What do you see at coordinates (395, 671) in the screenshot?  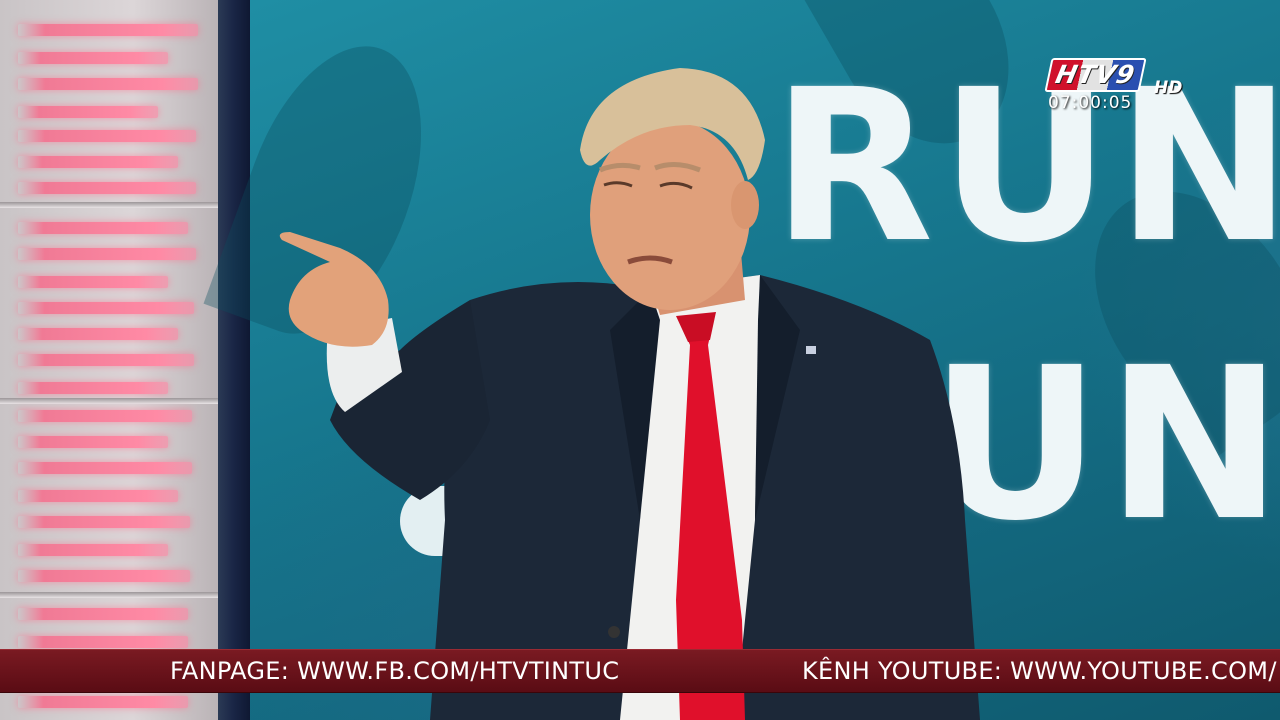 I see `ticker-item-fanpage: FANPAGE: WWW.FB.COM/HTVTINTUC` at bounding box center [395, 671].